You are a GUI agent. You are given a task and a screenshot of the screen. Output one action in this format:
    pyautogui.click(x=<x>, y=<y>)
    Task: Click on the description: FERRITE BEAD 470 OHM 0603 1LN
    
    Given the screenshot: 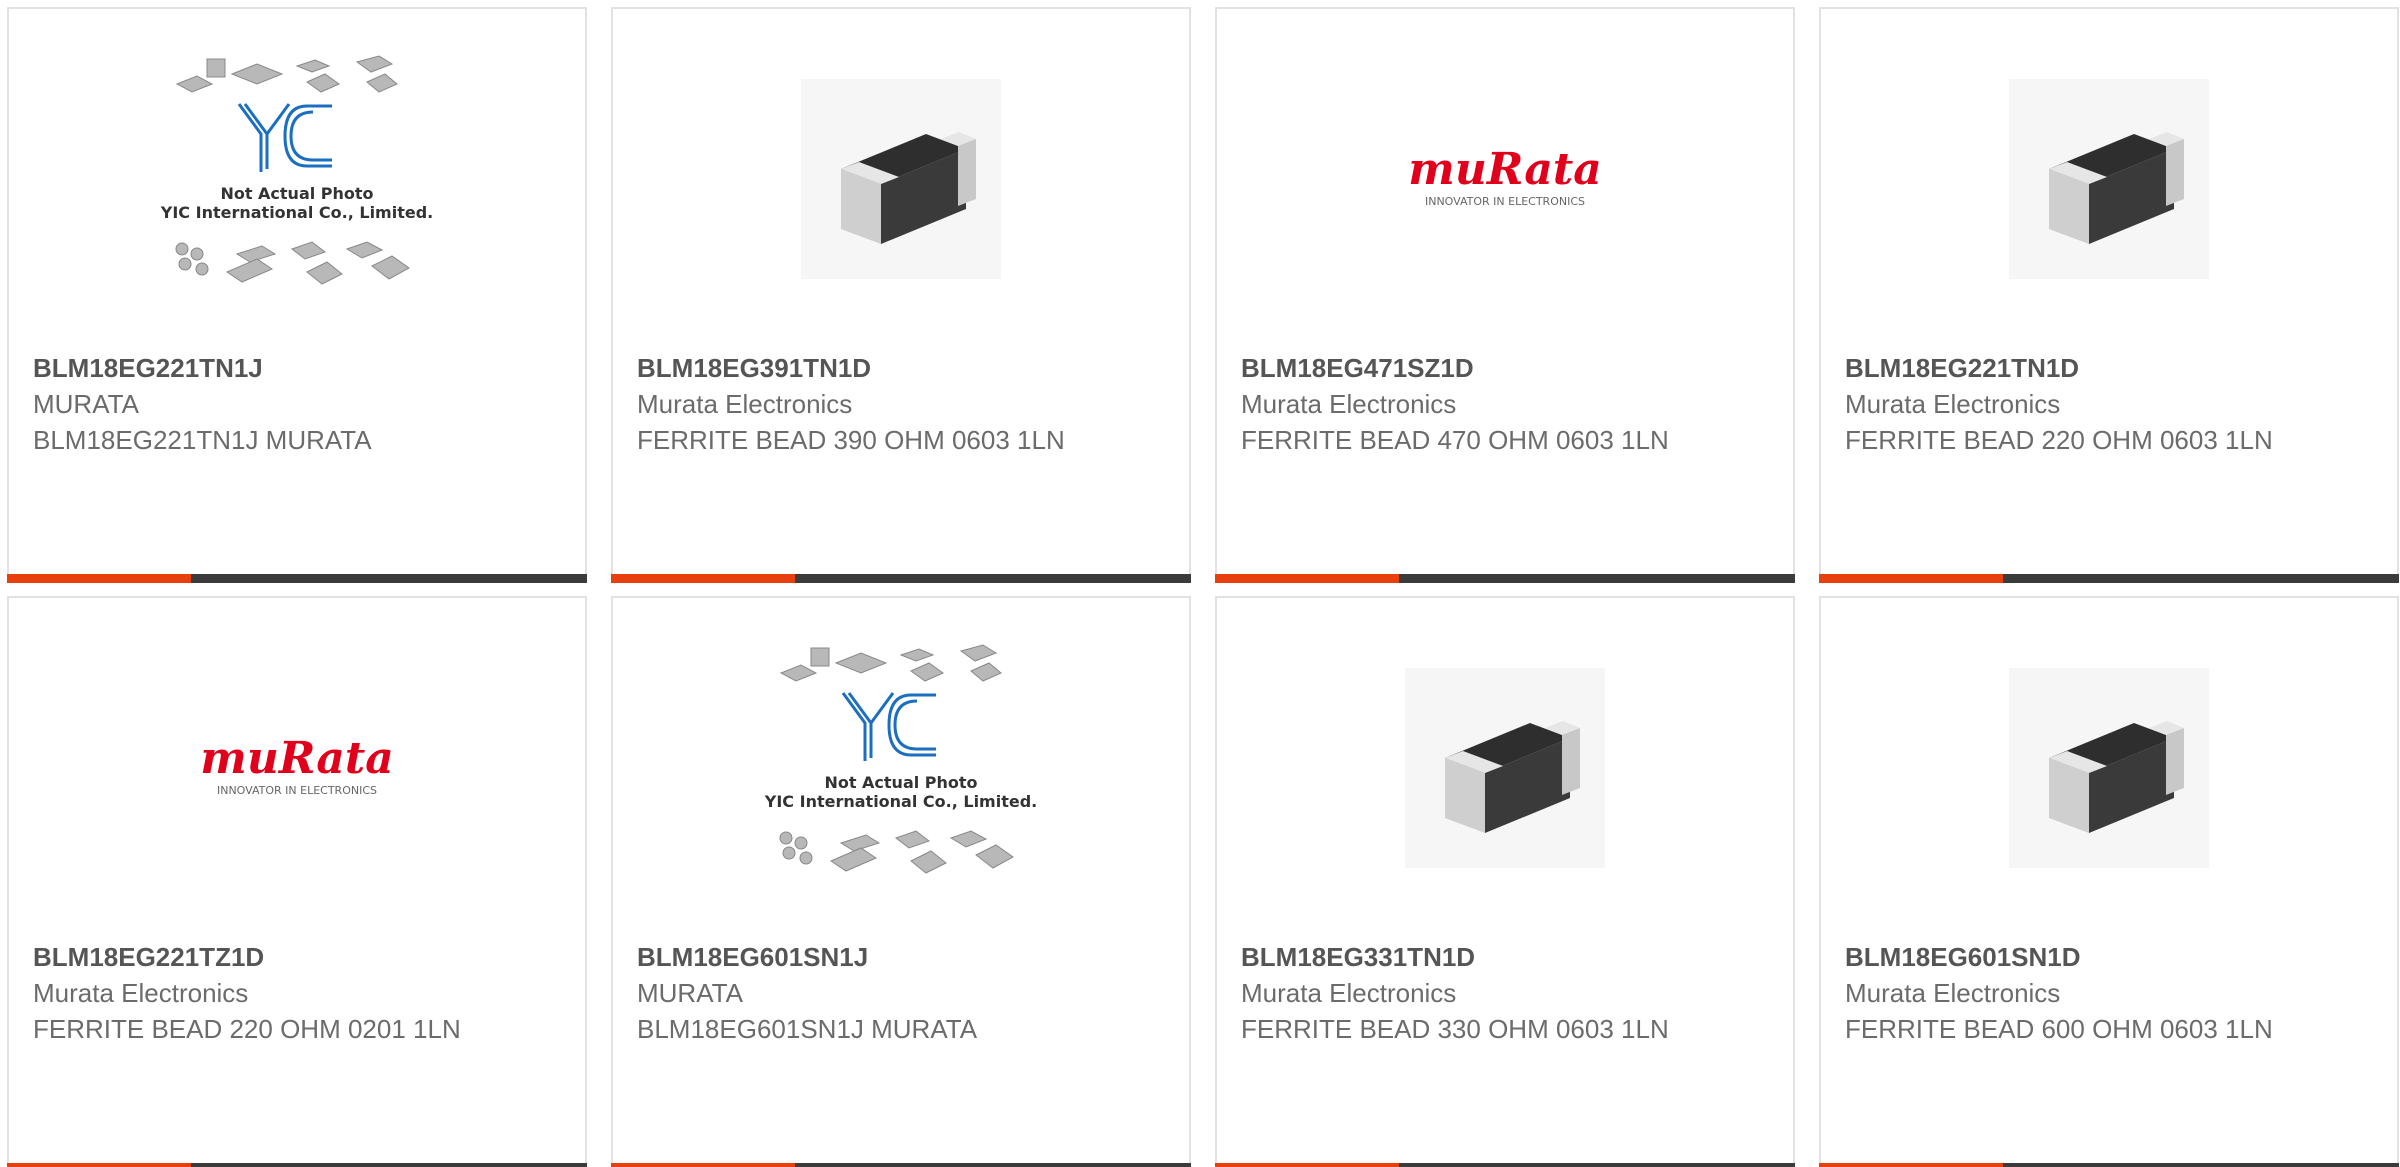 What is the action you would take?
    pyautogui.click(x=1455, y=440)
    